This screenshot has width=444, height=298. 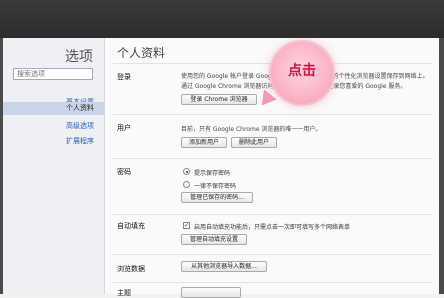 I want to click on themes-section-label: 主题, so click(x=124, y=293).